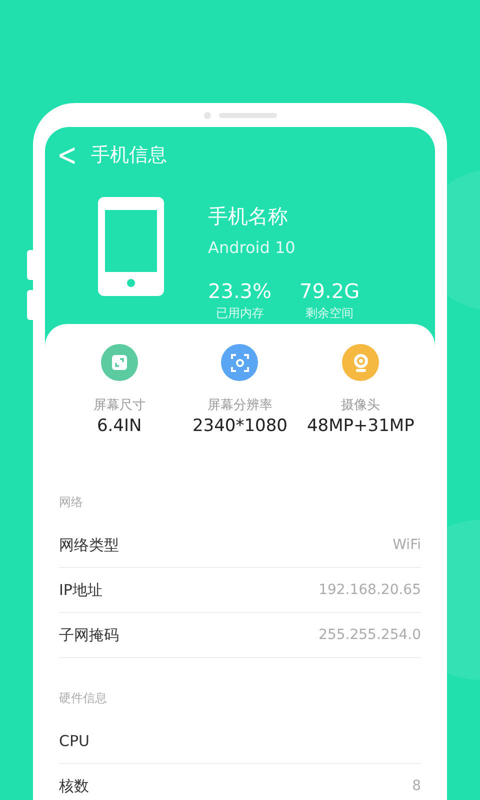  Describe the element at coordinates (240, 426) in the screenshot. I see `spec-value: 2340*1080` at that location.